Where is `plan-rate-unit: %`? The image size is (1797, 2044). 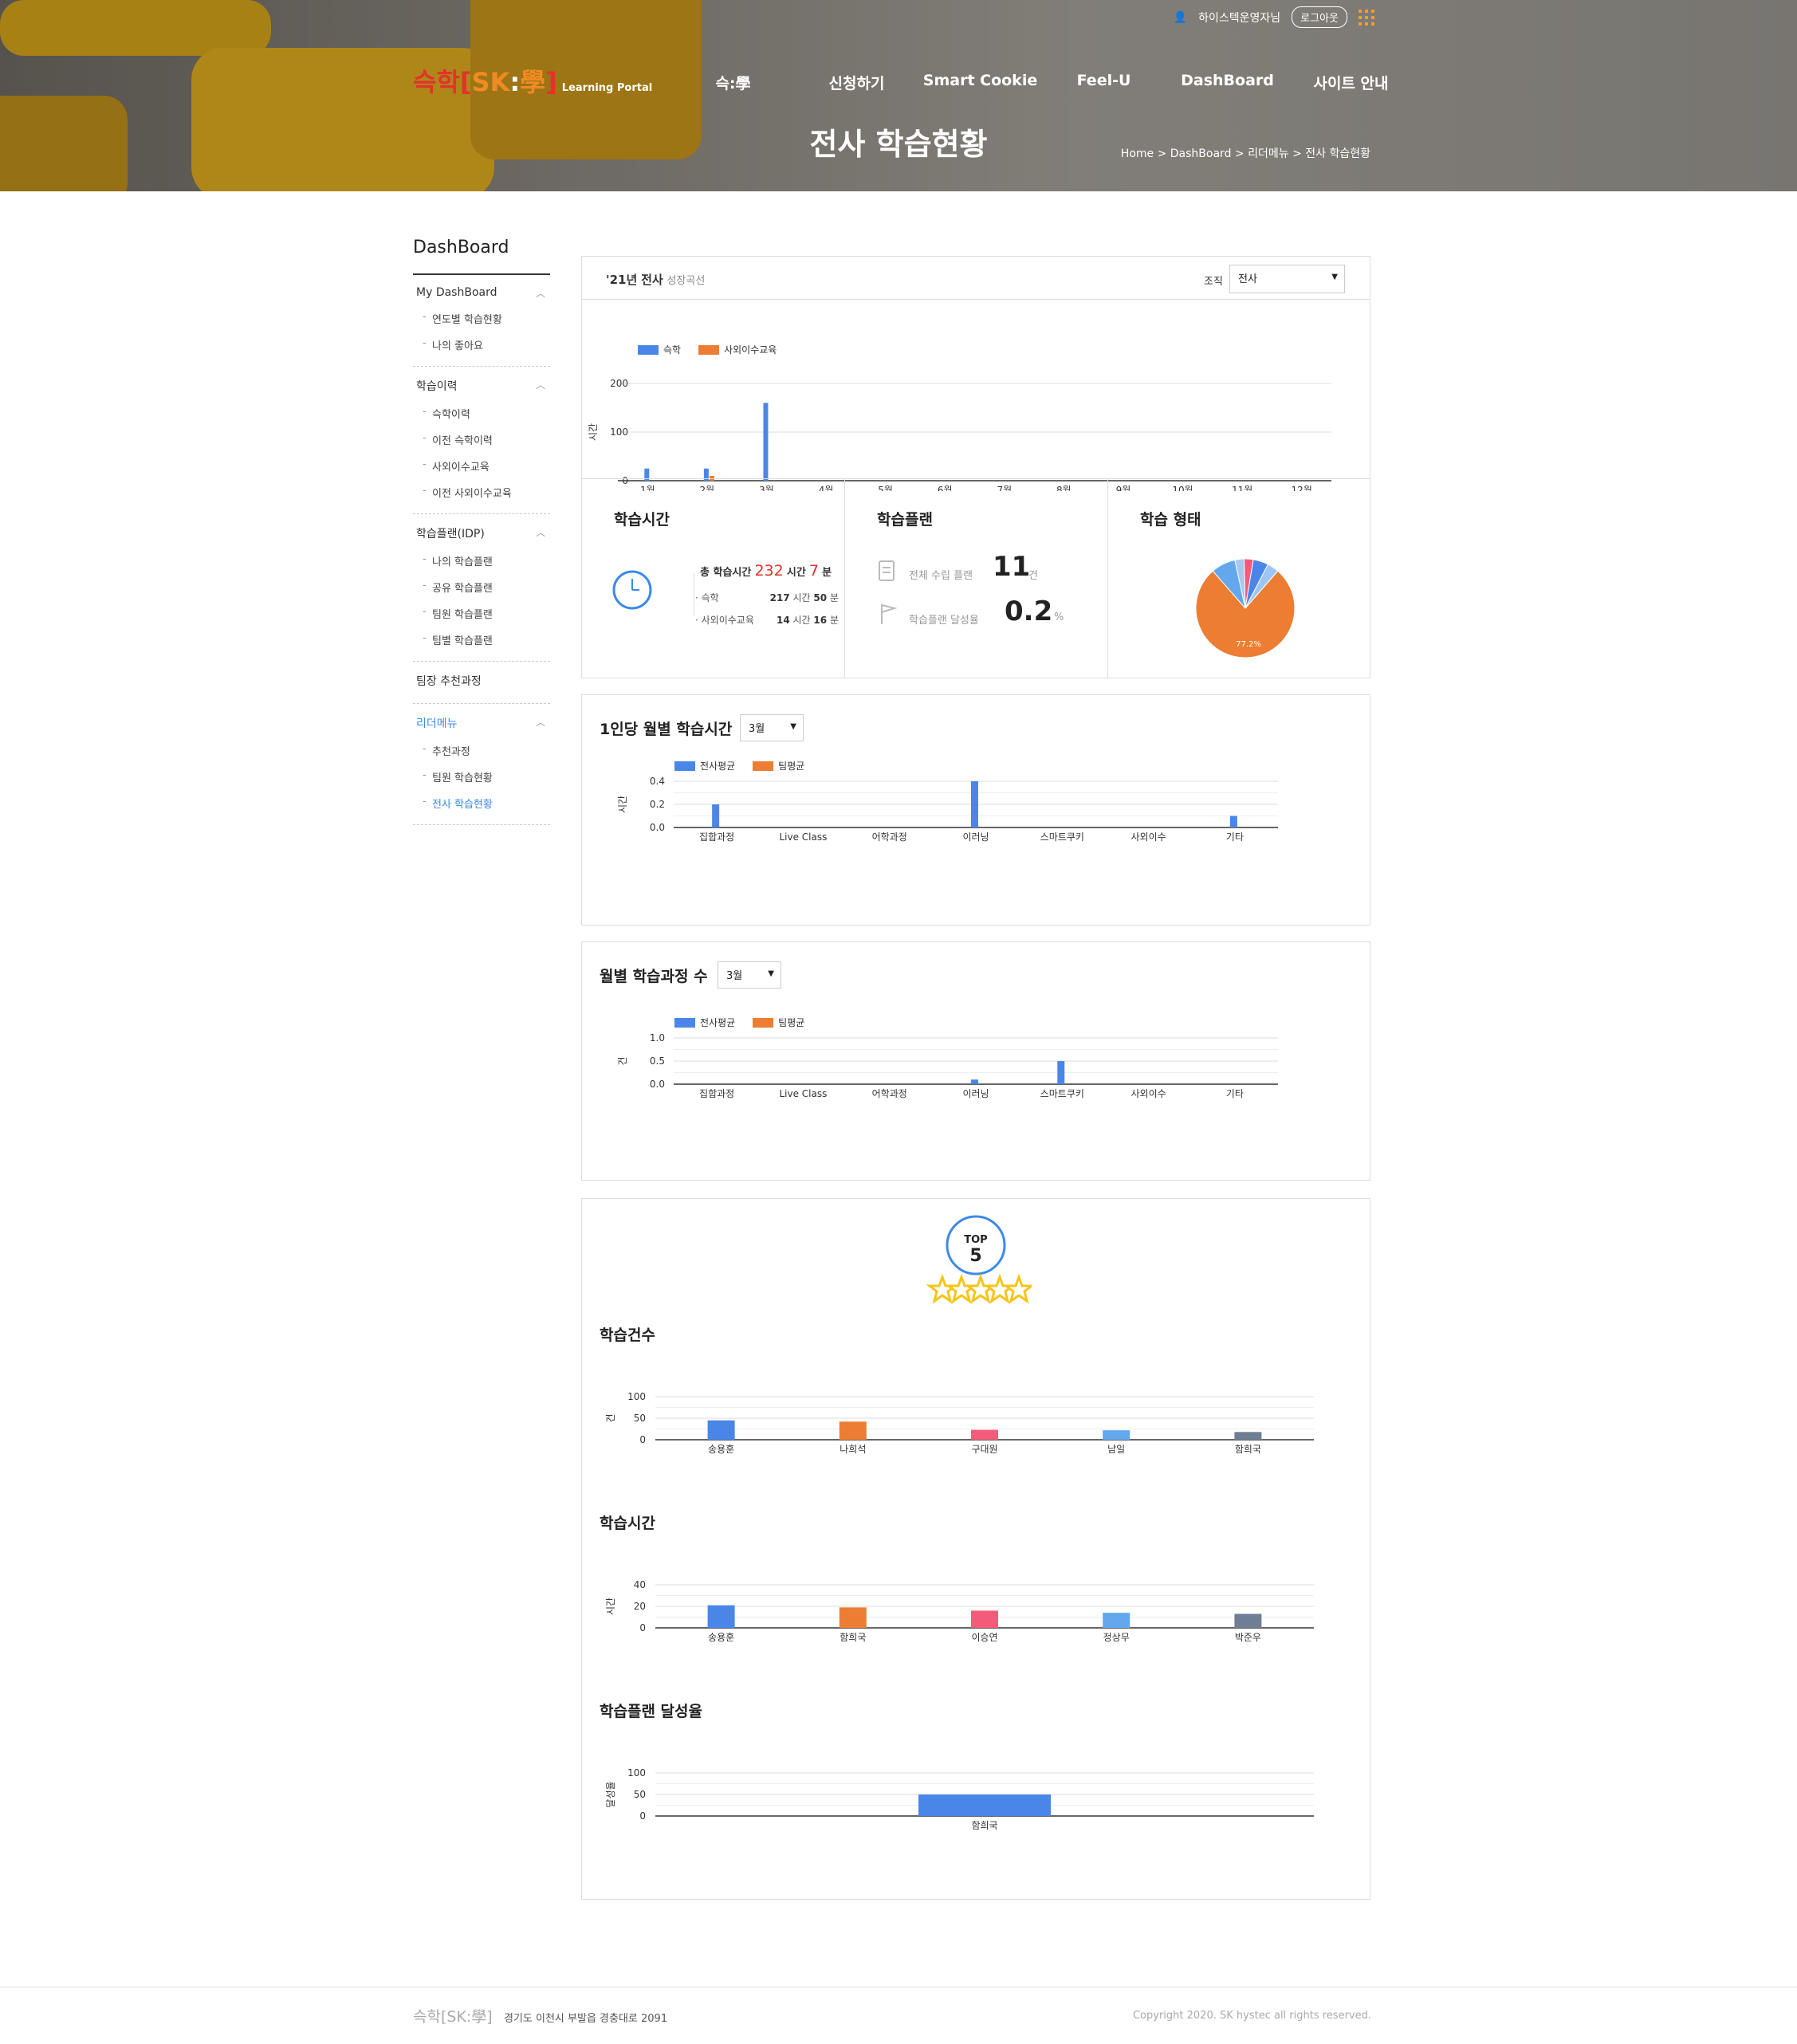 plan-rate-unit: % is located at coordinates (1059, 617).